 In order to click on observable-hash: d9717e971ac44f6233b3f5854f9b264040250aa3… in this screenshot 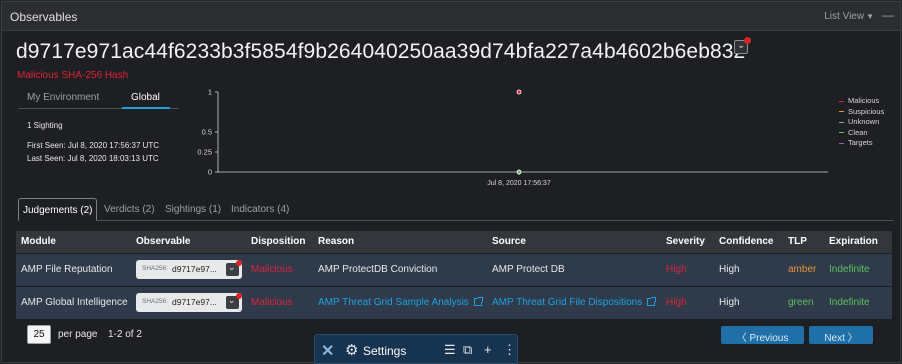, I will do `click(381, 51)`.